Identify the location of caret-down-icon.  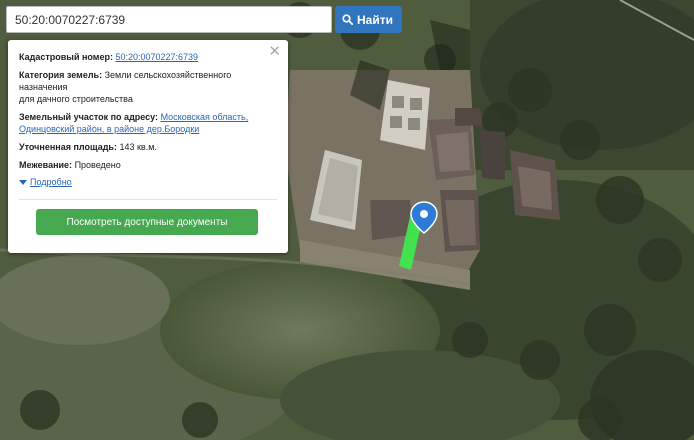
(23, 182).